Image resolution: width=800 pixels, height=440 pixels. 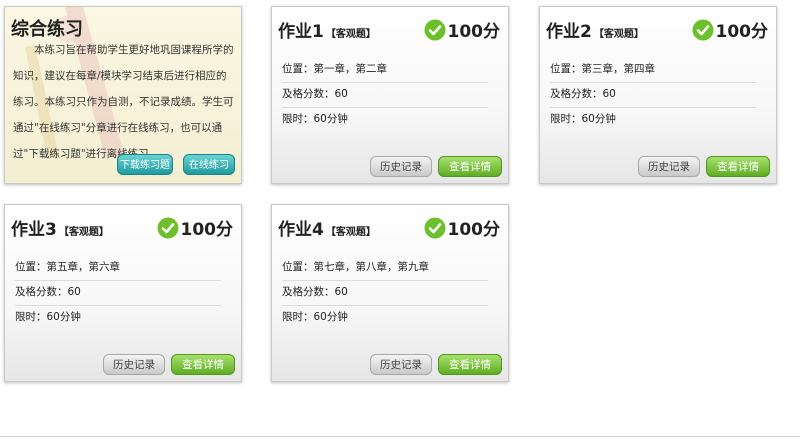 I want to click on assignment-title: 作业3 【客观题】, so click(x=60, y=227).